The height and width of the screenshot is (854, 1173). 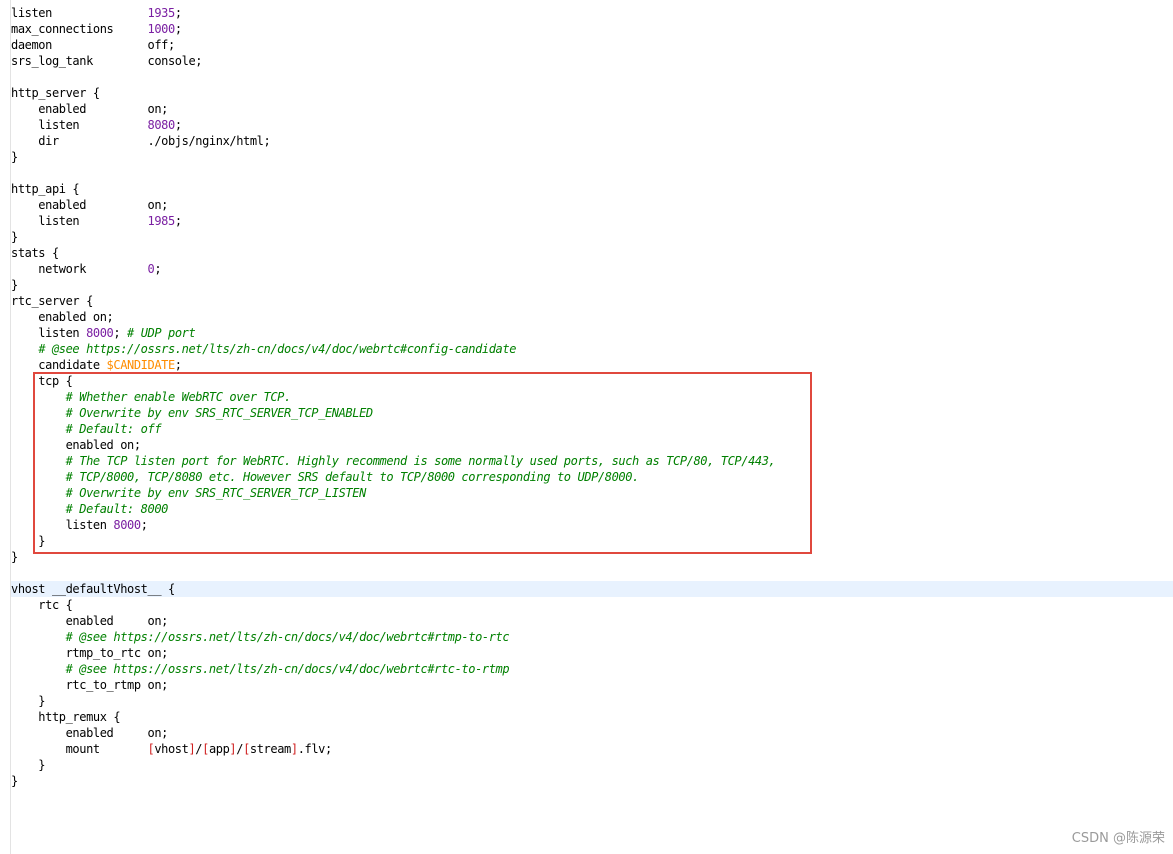 What do you see at coordinates (1118, 838) in the screenshot?
I see `watermark: CSDN @陈源荣` at bounding box center [1118, 838].